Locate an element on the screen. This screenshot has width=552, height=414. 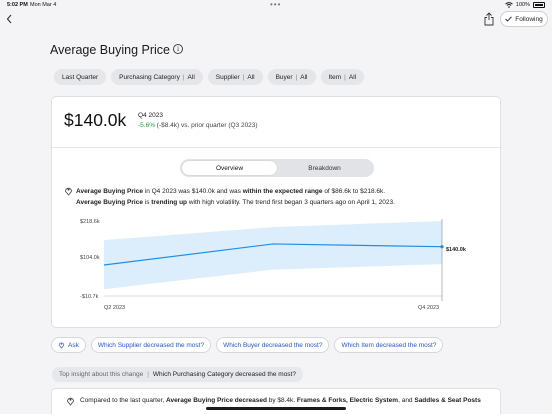
y-tick-label: $218.6k is located at coordinates (90, 222).